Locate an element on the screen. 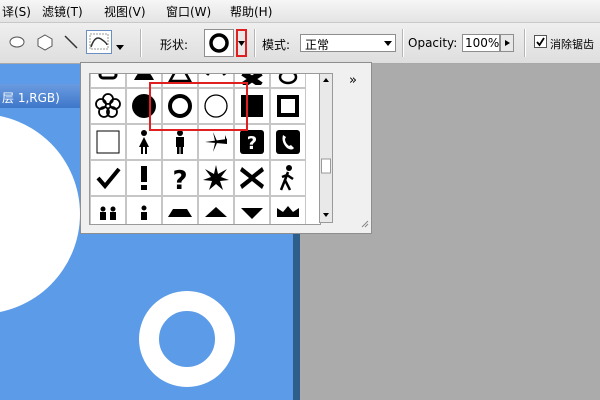  resize-grip-icon is located at coordinates (365, 224).